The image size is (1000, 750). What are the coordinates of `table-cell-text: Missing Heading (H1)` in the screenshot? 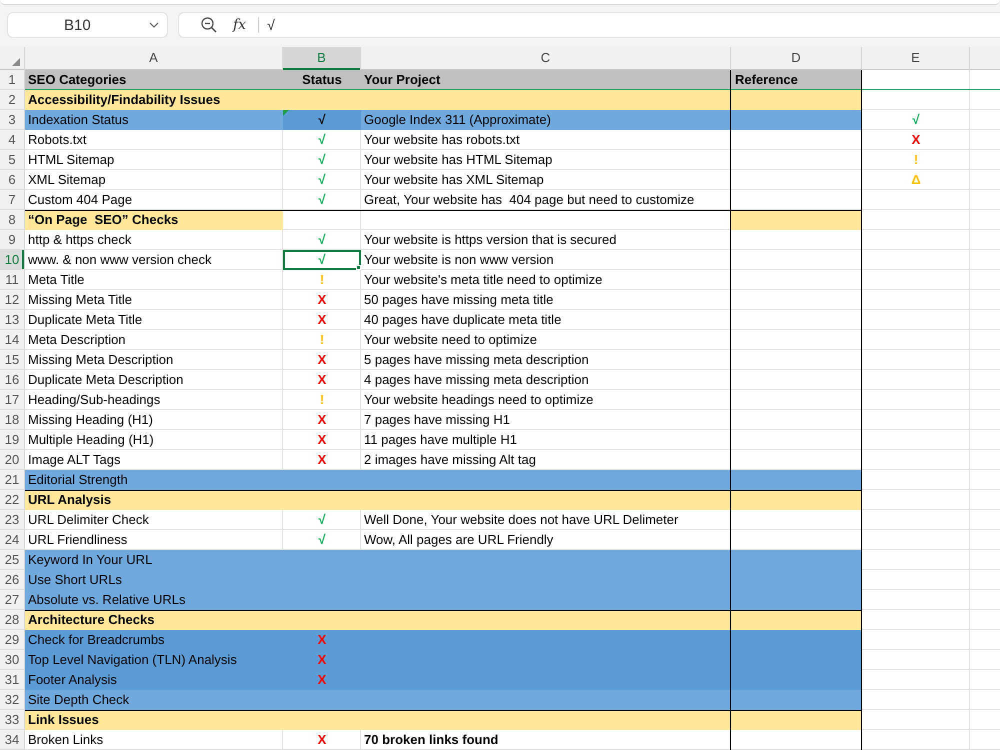 It's located at (90, 420).